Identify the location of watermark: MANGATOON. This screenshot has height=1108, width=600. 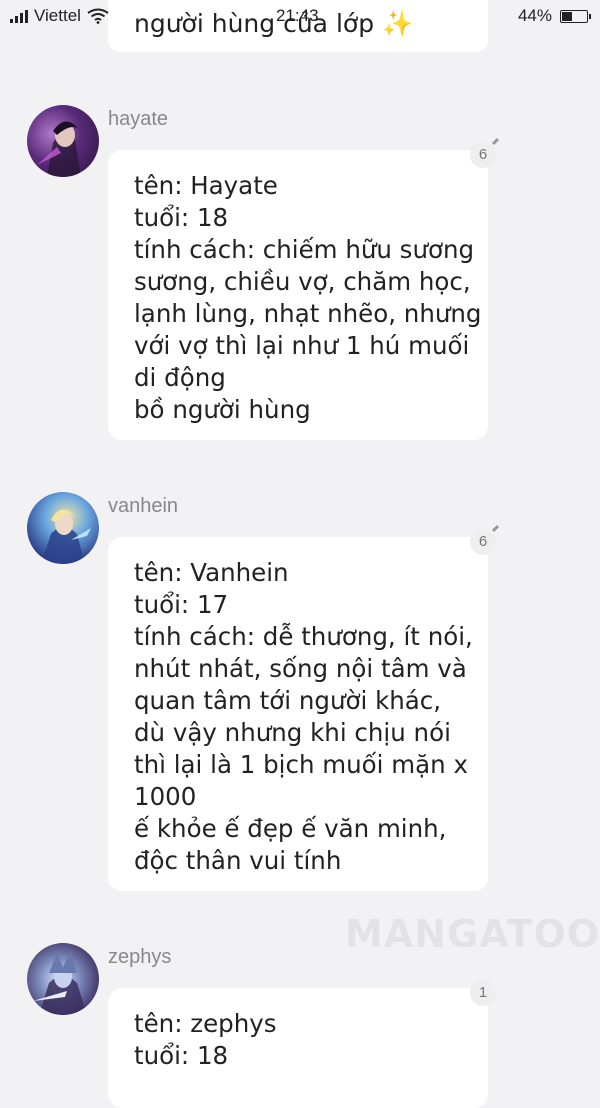
(472, 934).